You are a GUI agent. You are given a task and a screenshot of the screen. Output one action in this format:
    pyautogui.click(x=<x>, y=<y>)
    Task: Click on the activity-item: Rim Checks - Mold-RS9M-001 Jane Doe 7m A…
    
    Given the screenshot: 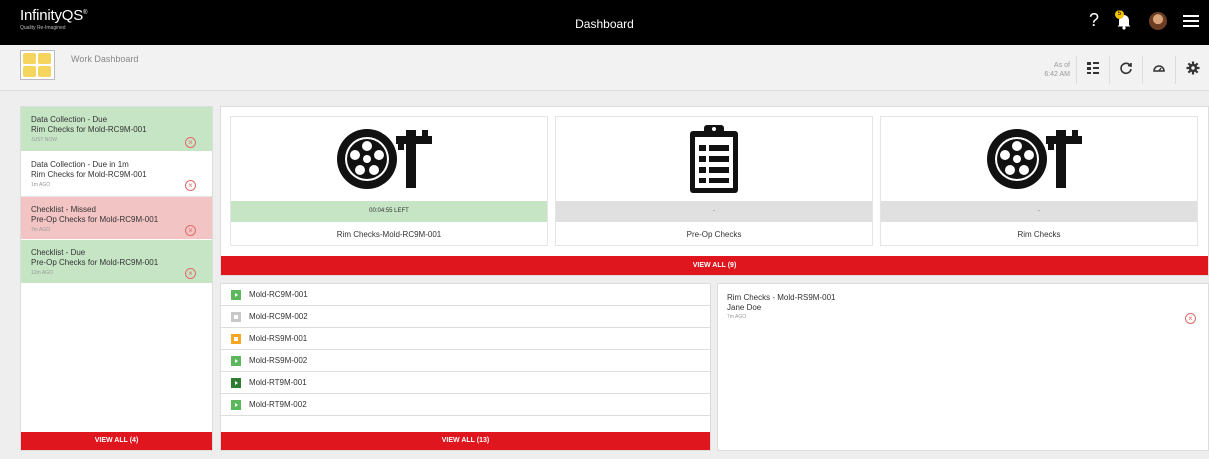 What is the action you would take?
    pyautogui.click(x=781, y=306)
    